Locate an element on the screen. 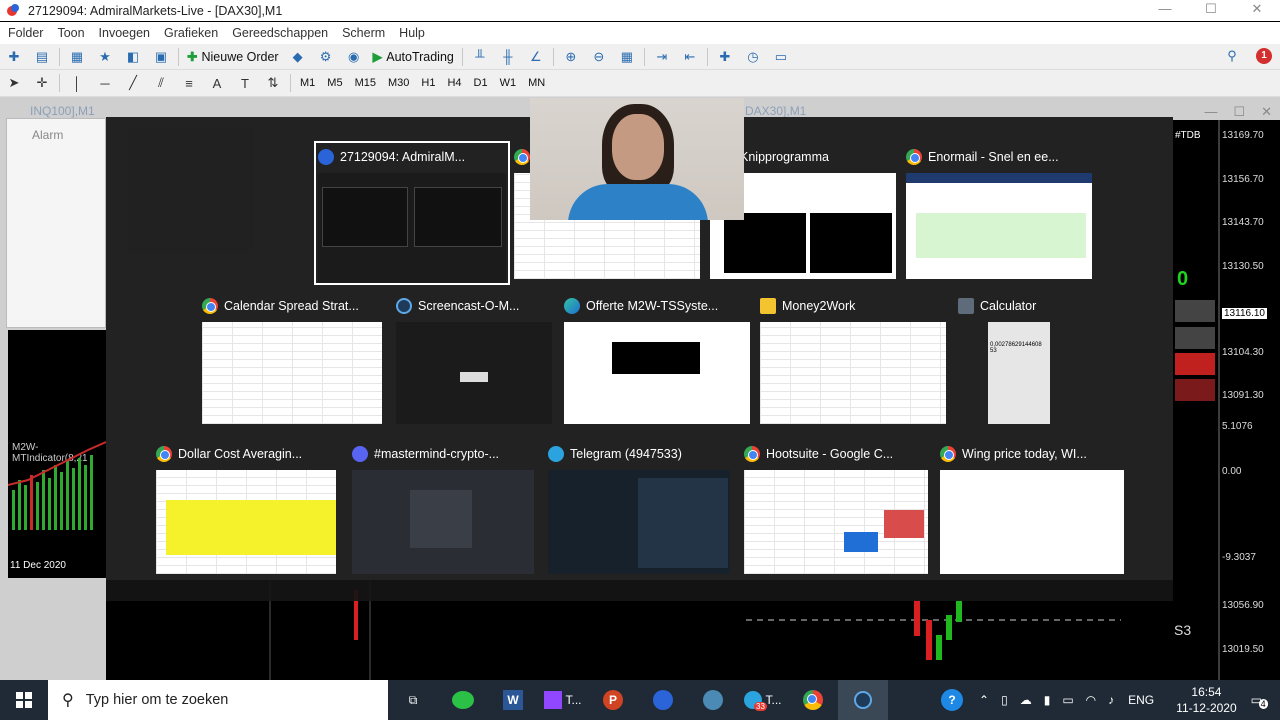 The width and height of the screenshot is (1280, 720). mdi-maximize-button: ☐ is located at coordinates (1239, 112).